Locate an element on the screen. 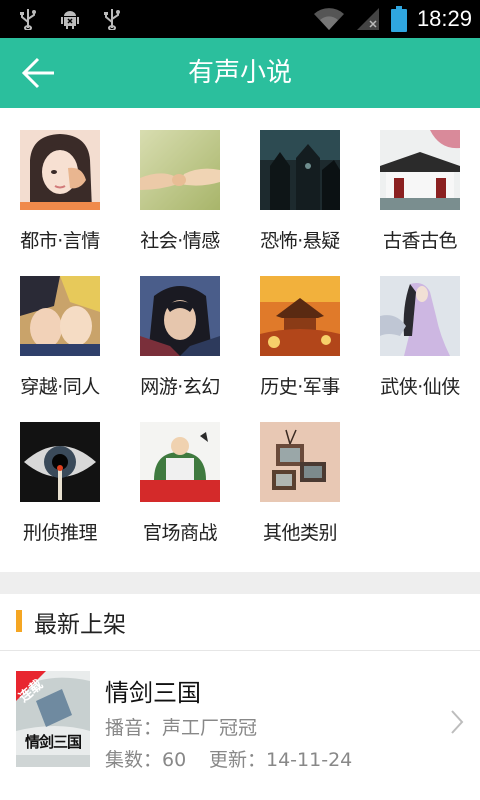 The height and width of the screenshot is (800, 480). category-time-travel: 穿越·同人 is located at coordinates (60, 327).